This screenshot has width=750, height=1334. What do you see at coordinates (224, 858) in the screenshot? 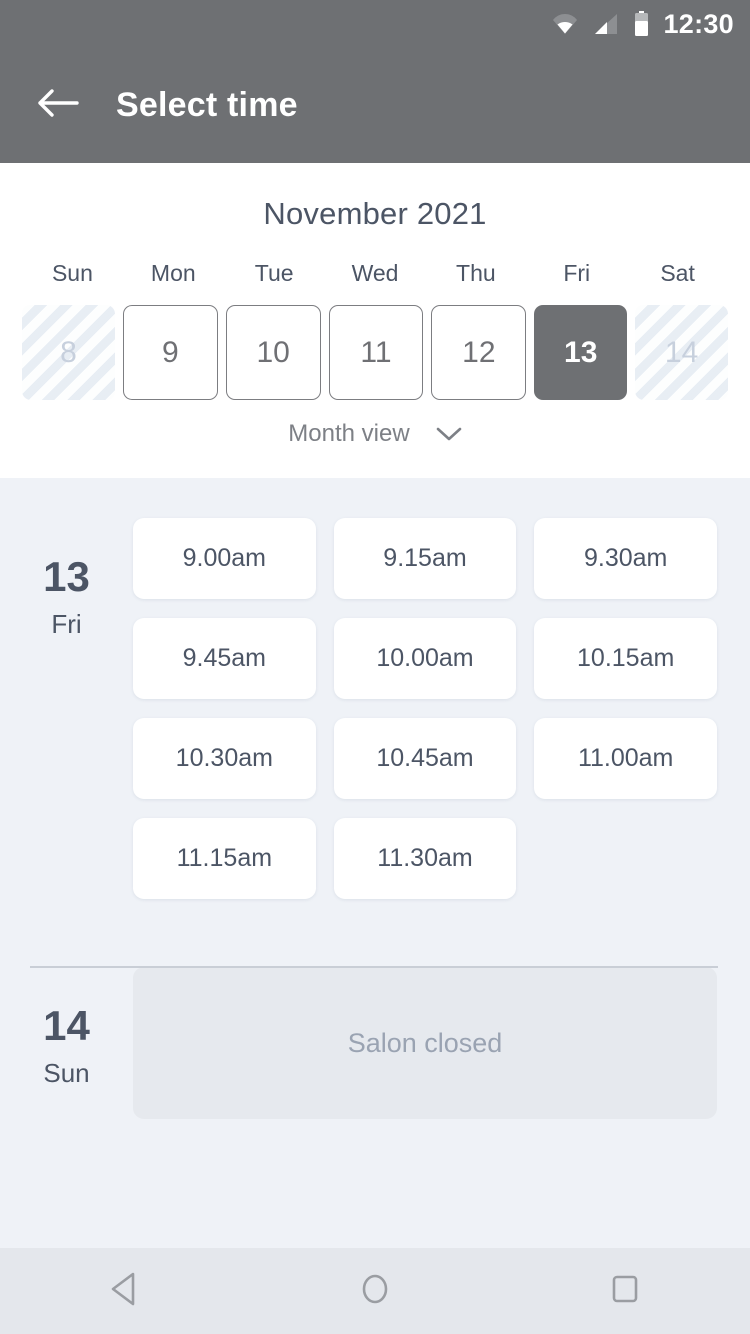
I see `time-slot: 11.15am` at bounding box center [224, 858].